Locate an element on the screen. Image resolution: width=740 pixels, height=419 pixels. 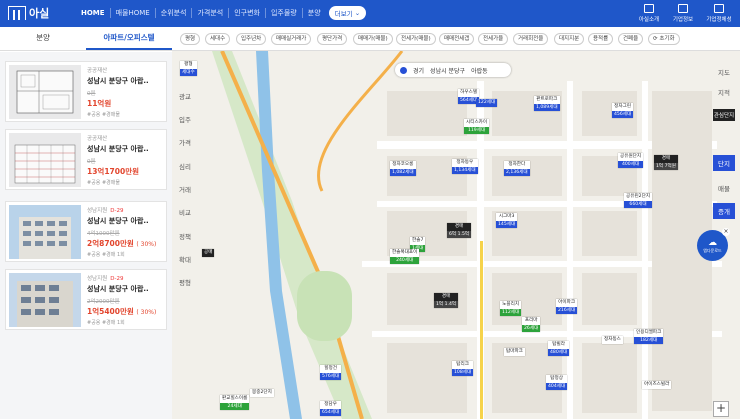
more-label: 더보기 is located at coordinates (343, 14).